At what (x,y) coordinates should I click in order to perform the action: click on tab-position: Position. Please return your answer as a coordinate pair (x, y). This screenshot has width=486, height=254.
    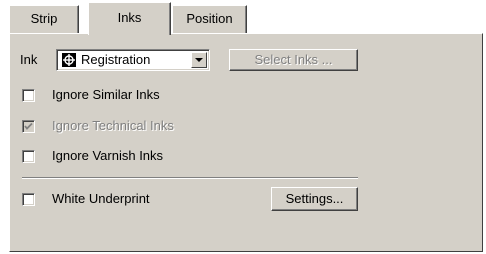
    Looking at the image, I should click on (209, 19).